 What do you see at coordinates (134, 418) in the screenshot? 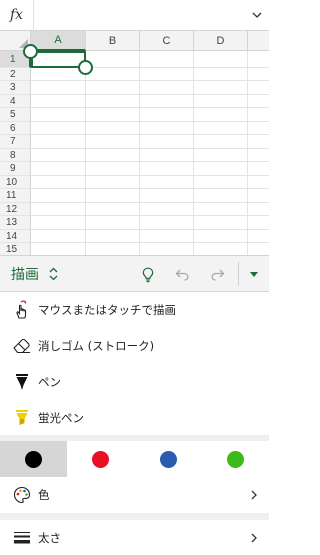
I see `highlighter-item: 蛍光ペン` at bounding box center [134, 418].